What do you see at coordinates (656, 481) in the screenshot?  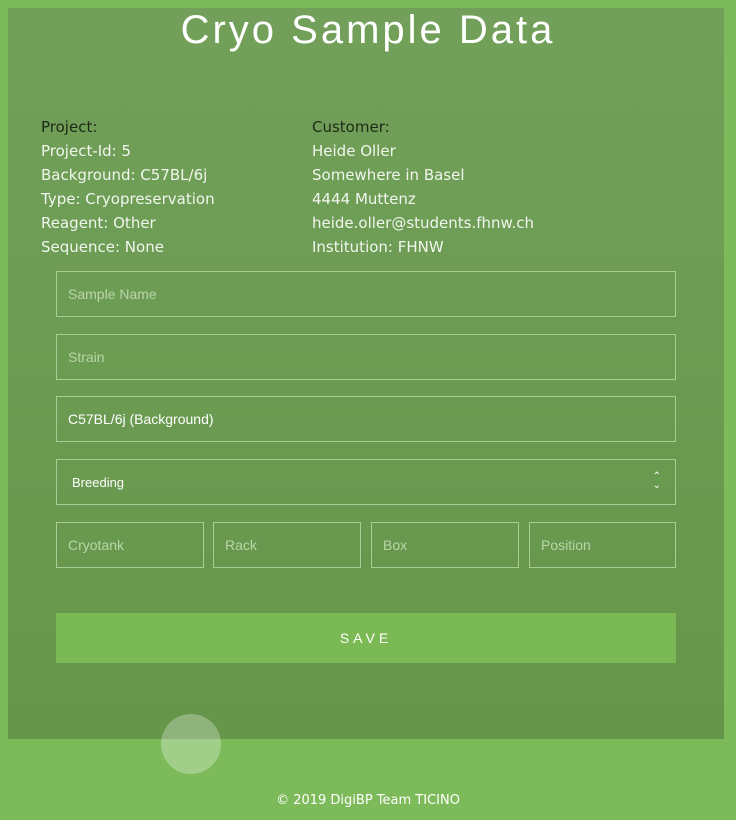 I see `select-arrows-icon: ⌃ ⌄` at bounding box center [656, 481].